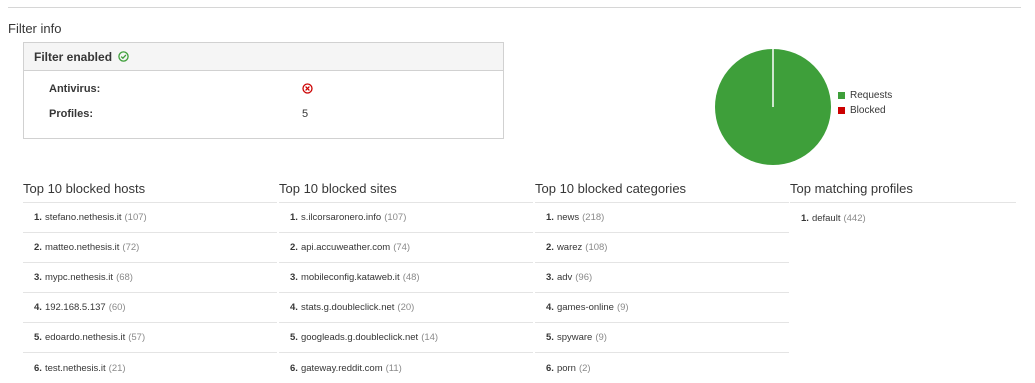 The width and height of the screenshot is (1035, 383). What do you see at coordinates (150, 248) in the screenshot?
I see `list-item: 2. matteo.nethesis.it (72)` at bounding box center [150, 248].